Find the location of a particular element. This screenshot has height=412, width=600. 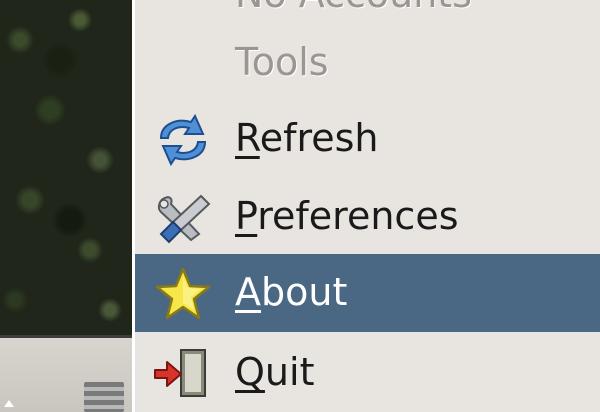

label-rest: references is located at coordinates (358, 216).